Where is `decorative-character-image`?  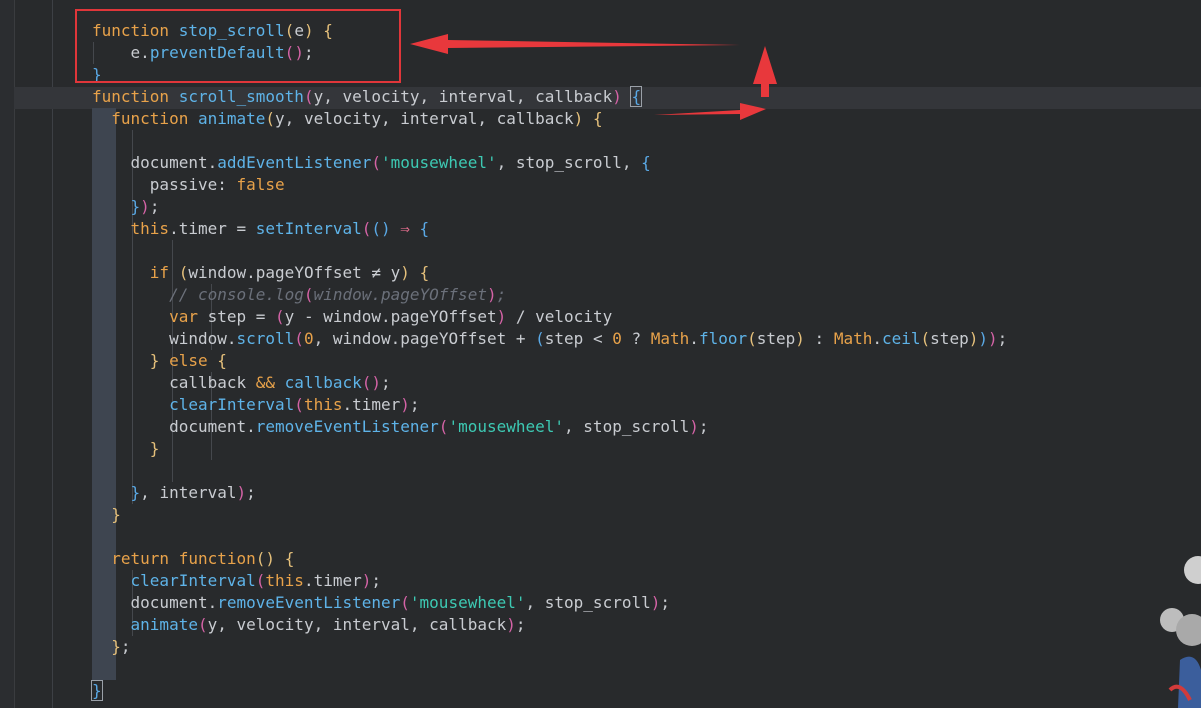
decorative-character-image is located at coordinates (1180, 632).